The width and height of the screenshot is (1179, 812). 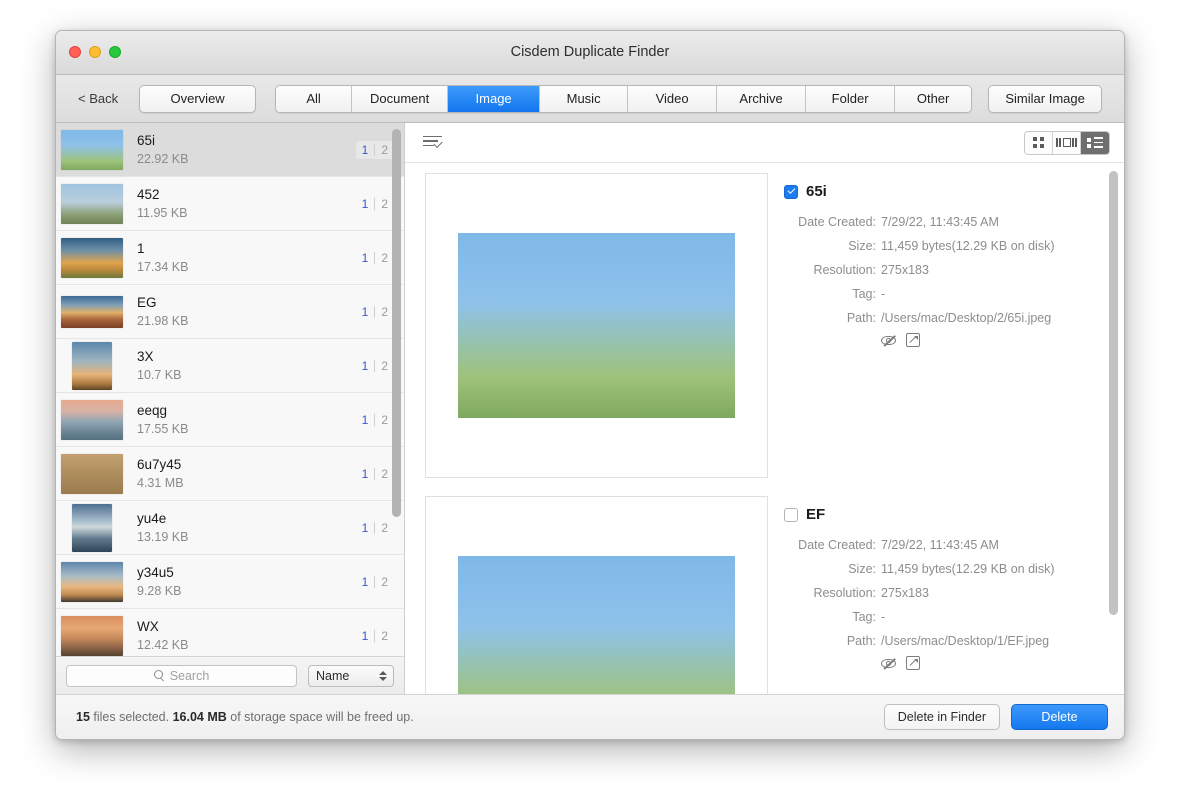 What do you see at coordinates (198, 98) in the screenshot?
I see `overview-button: Overview` at bounding box center [198, 98].